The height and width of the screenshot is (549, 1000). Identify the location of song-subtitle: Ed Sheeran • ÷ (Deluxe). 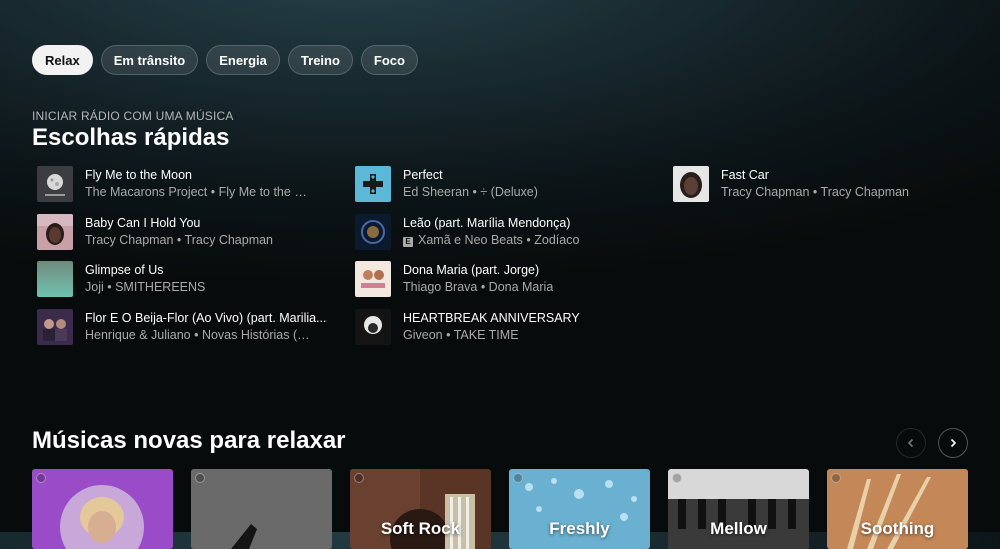
(470, 192).